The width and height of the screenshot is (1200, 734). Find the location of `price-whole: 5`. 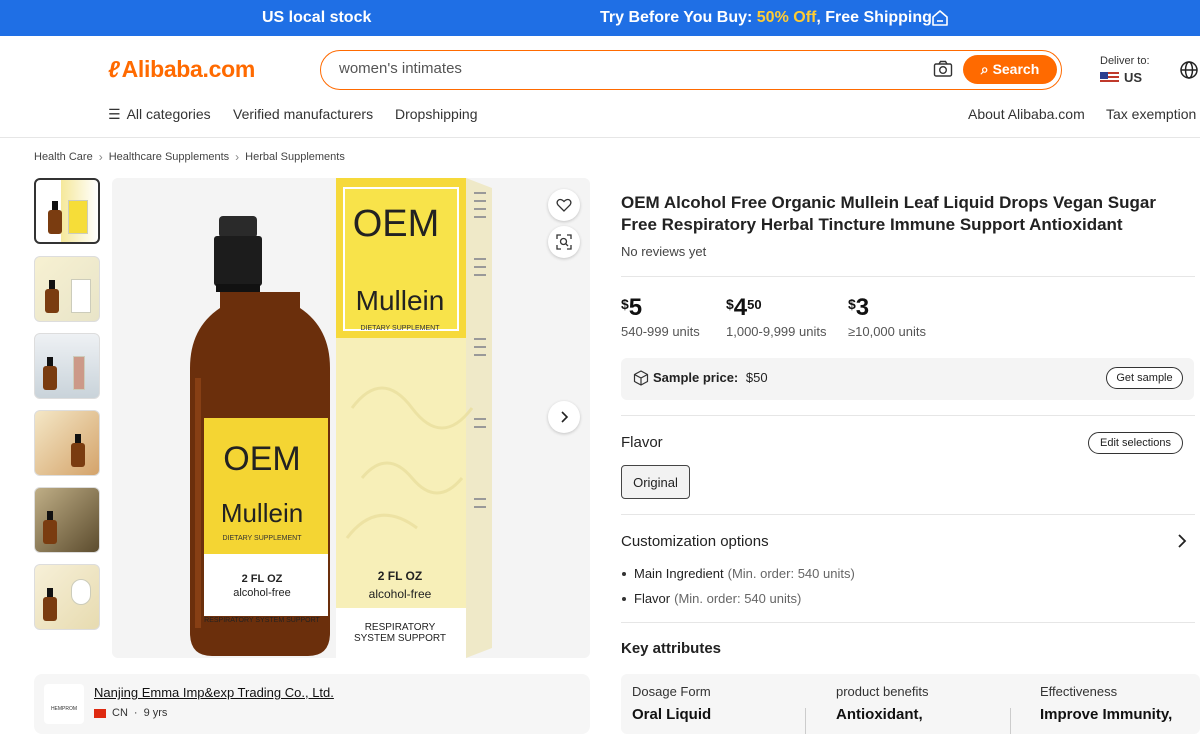

price-whole: 5 is located at coordinates (635, 307).